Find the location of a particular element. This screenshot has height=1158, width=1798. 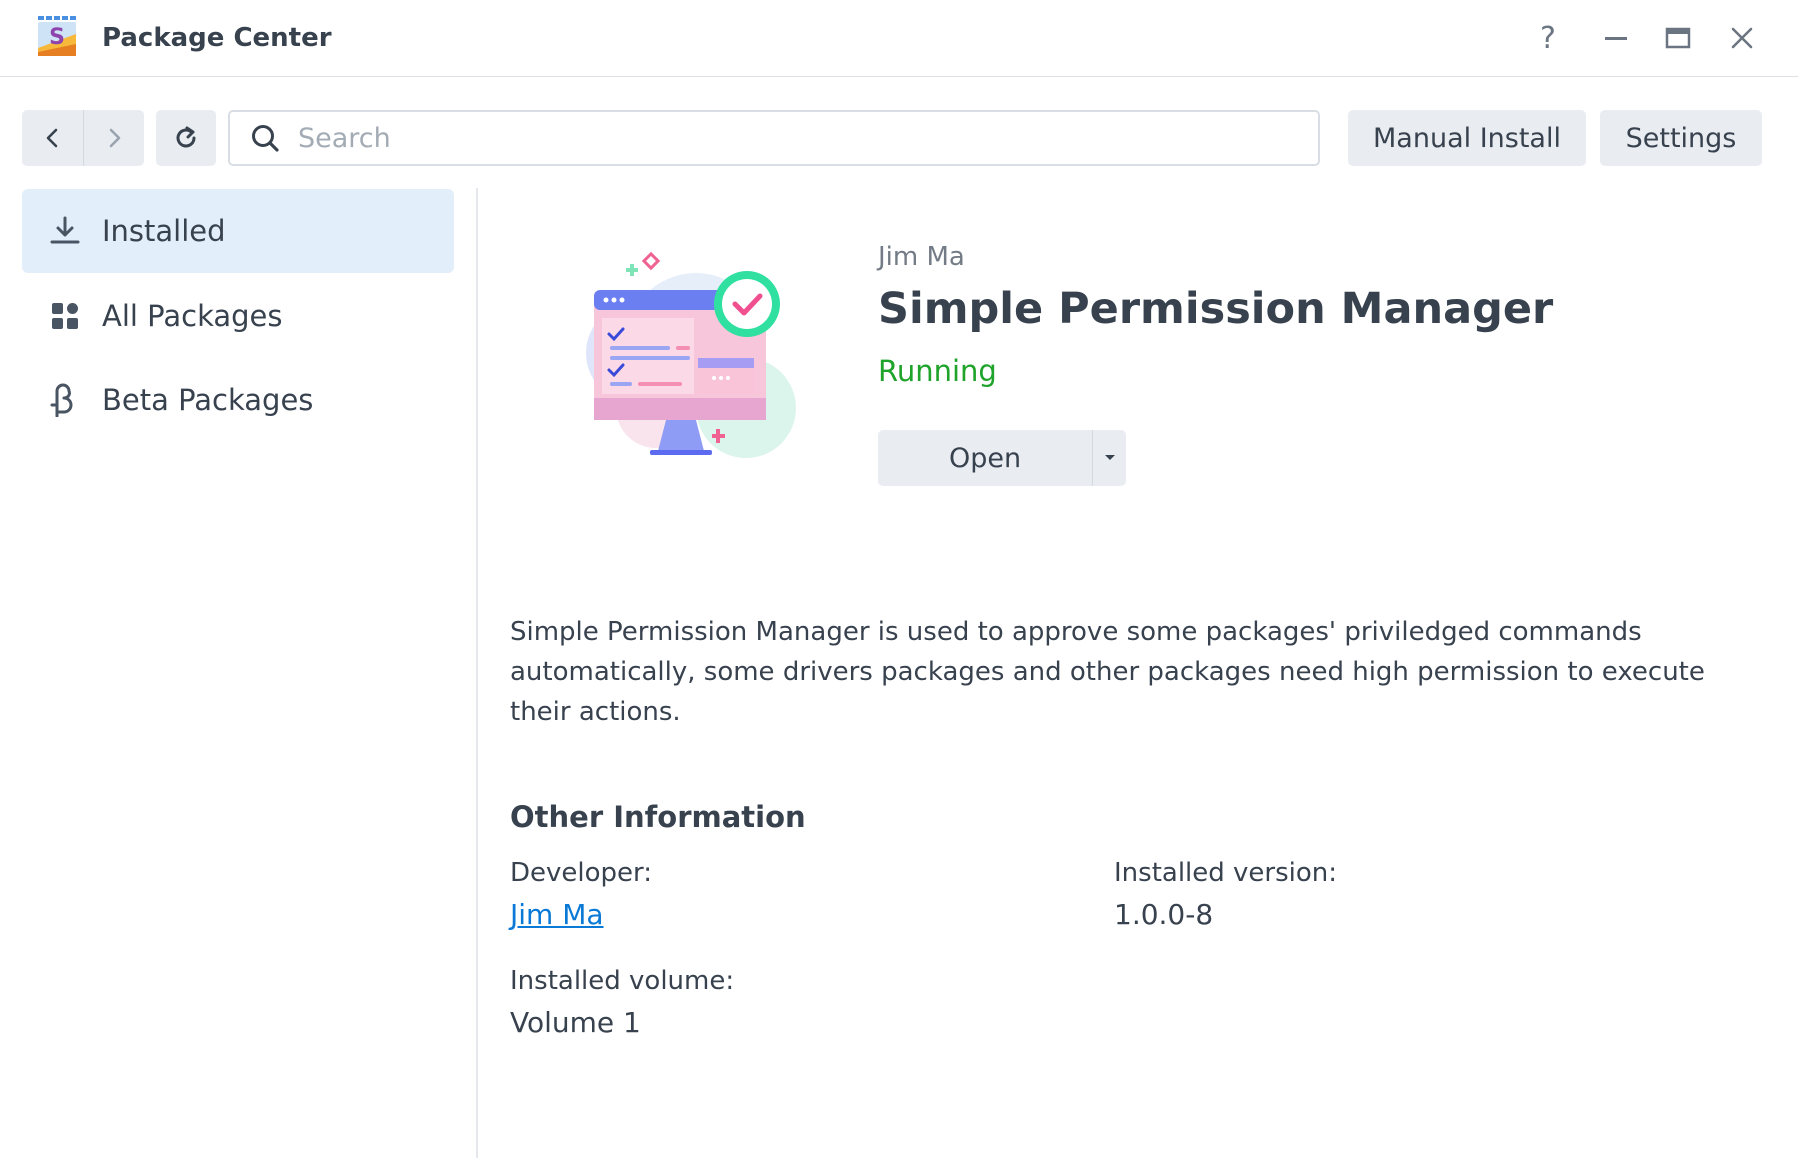

caret-down-icon is located at coordinates (1109, 457).